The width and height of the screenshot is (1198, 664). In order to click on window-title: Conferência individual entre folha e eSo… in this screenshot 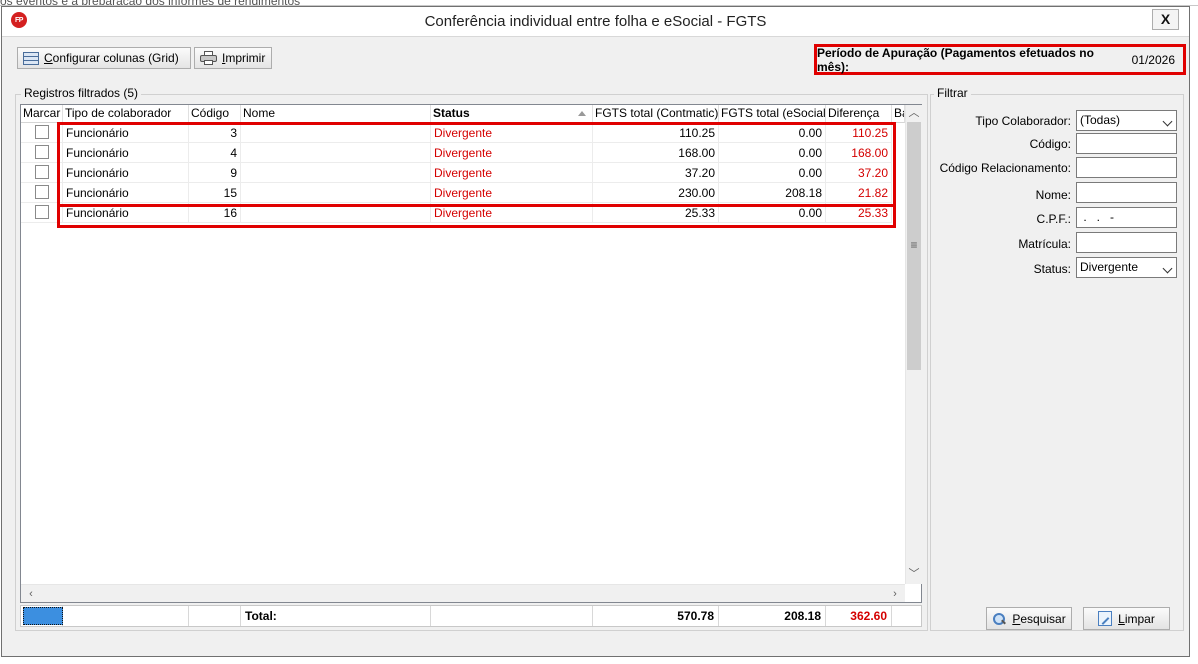, I will do `click(595, 21)`.